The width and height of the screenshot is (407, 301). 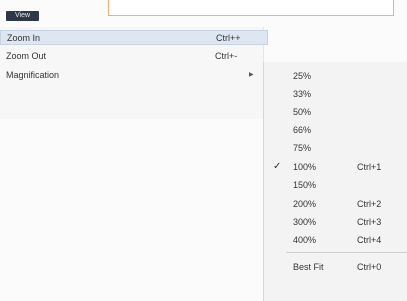 I want to click on submenu-item-shortcut: Ctrl+2, so click(x=369, y=204).